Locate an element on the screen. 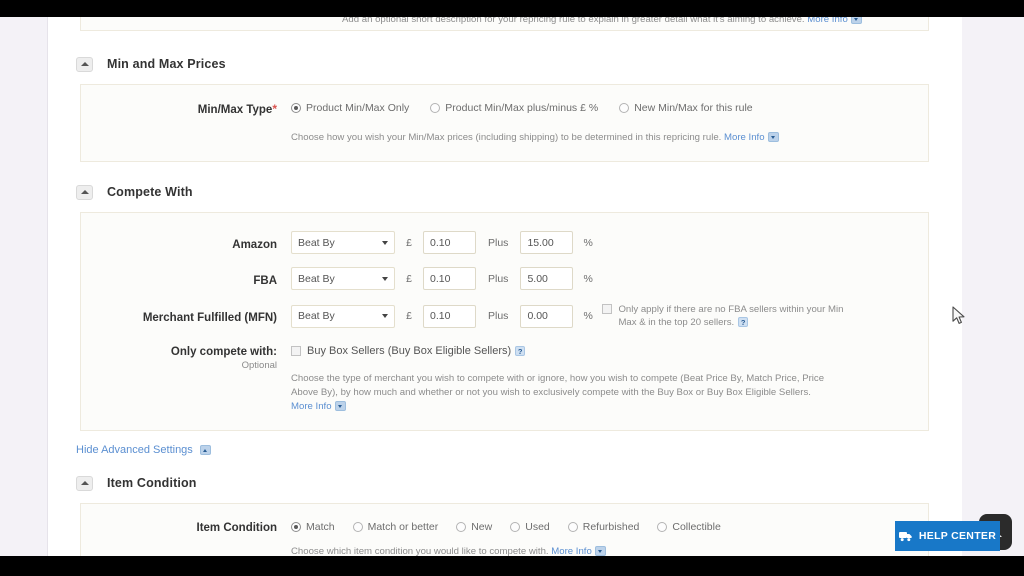  radio-condition-match: Match is located at coordinates (313, 527).